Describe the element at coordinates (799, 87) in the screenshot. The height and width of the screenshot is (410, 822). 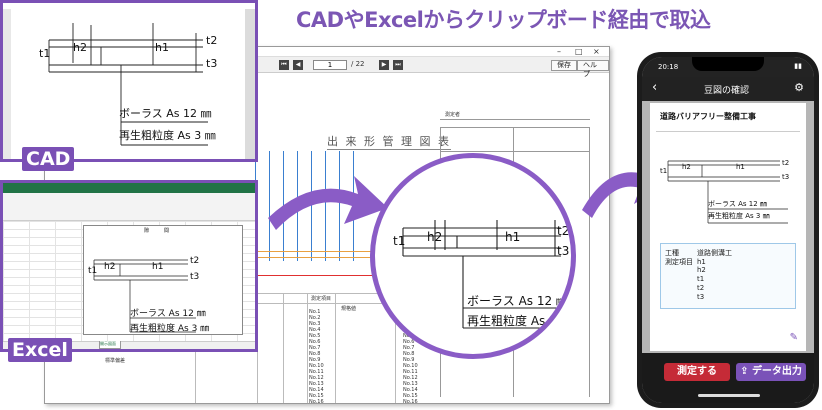
I see `gear-icon: ⚙` at that location.